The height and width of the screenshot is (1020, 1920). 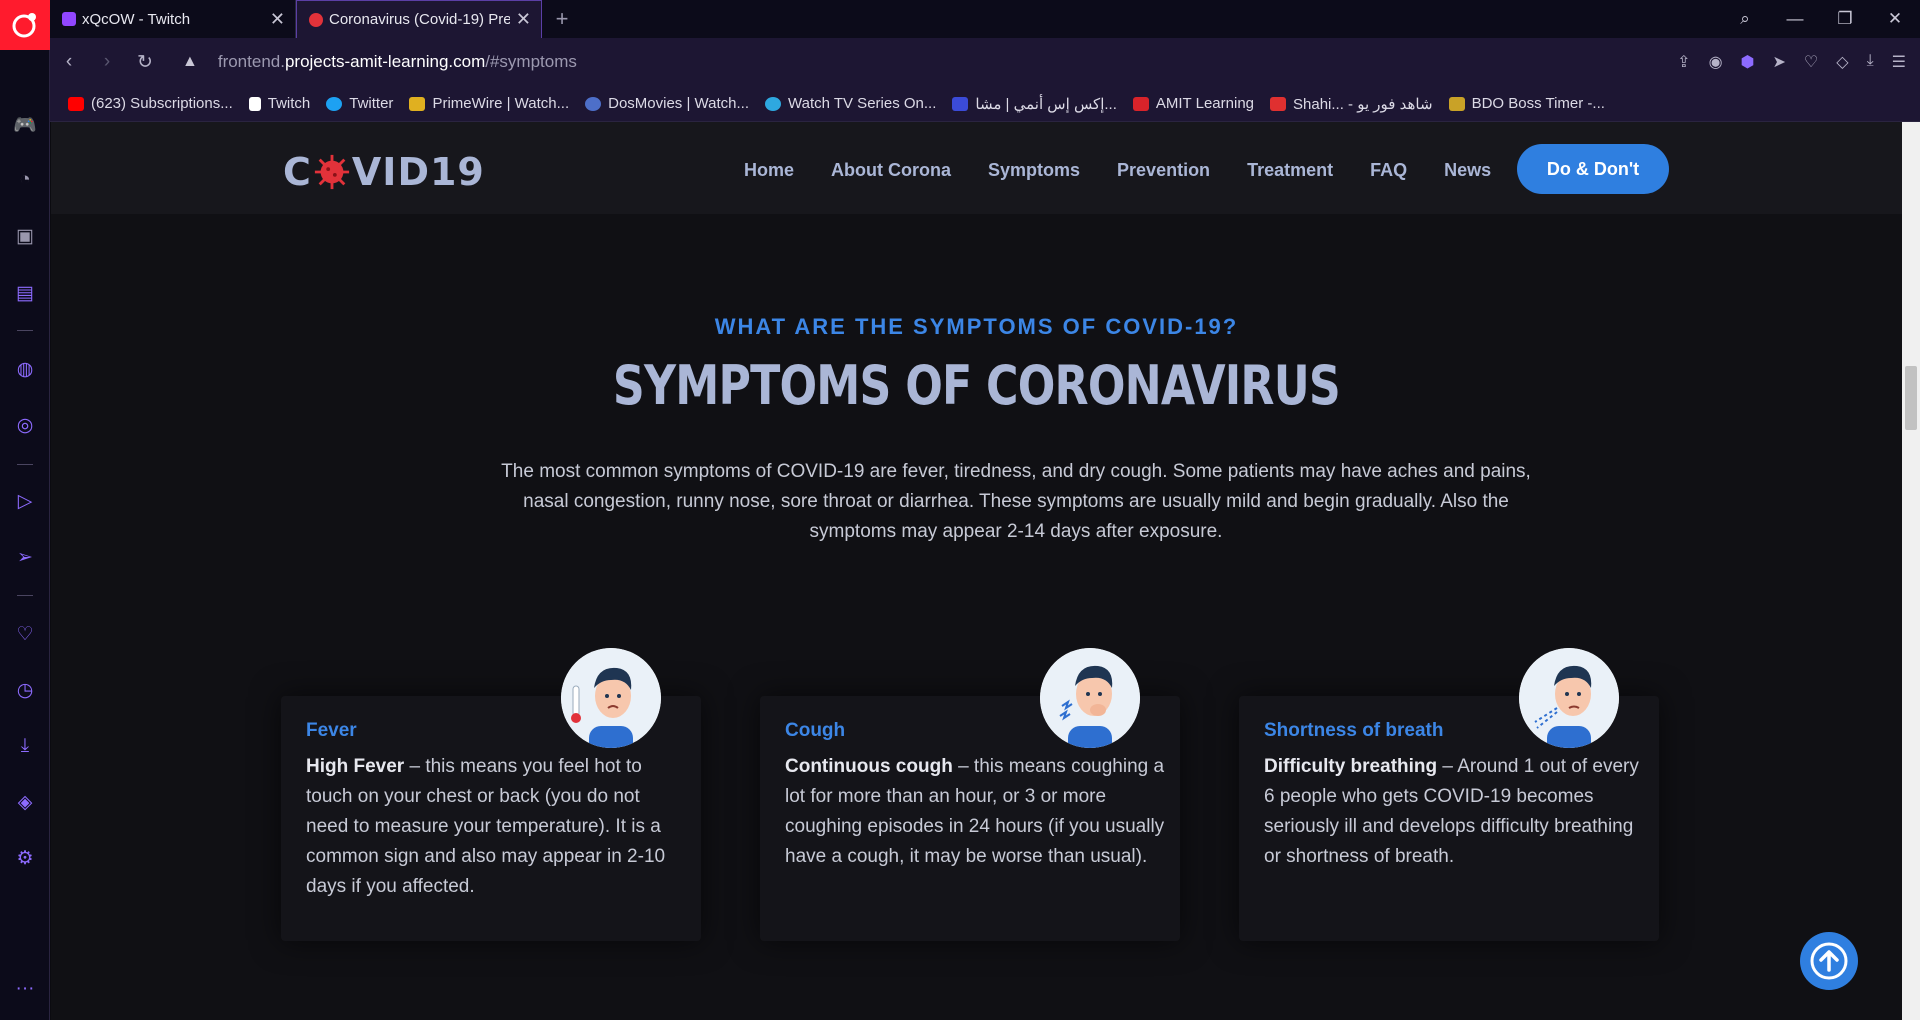 I want to click on player-icon: ▷, so click(x=25, y=501).